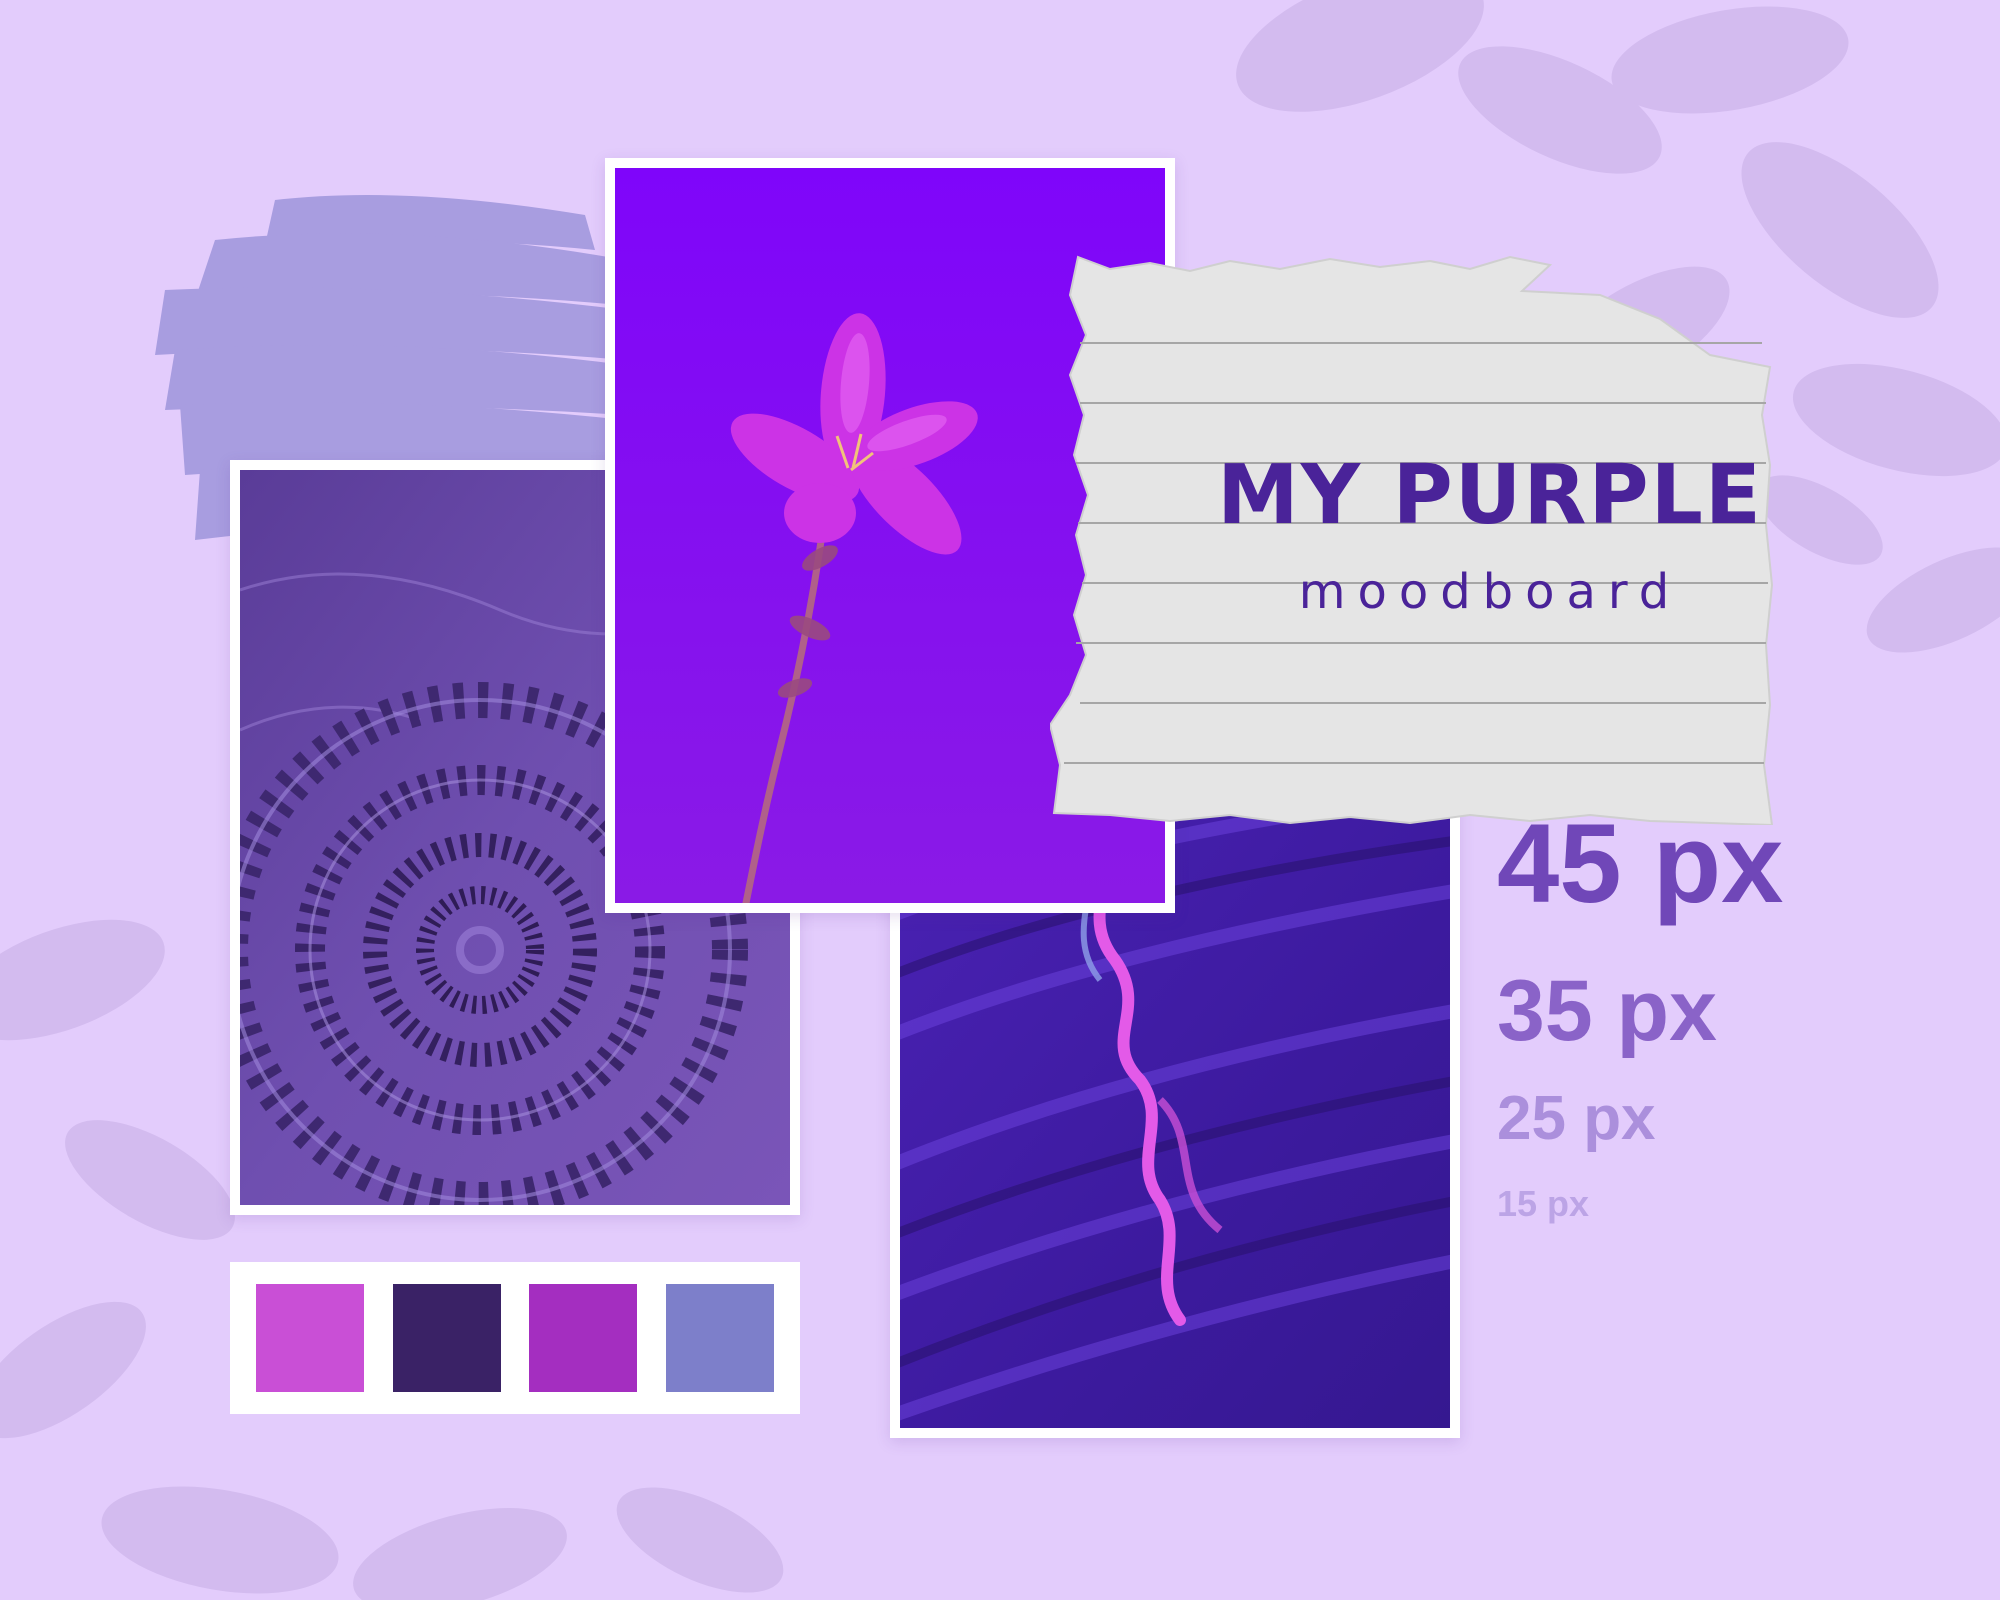  What do you see at coordinates (1607, 1011) in the screenshot?
I see `type-size-35: 35 px` at bounding box center [1607, 1011].